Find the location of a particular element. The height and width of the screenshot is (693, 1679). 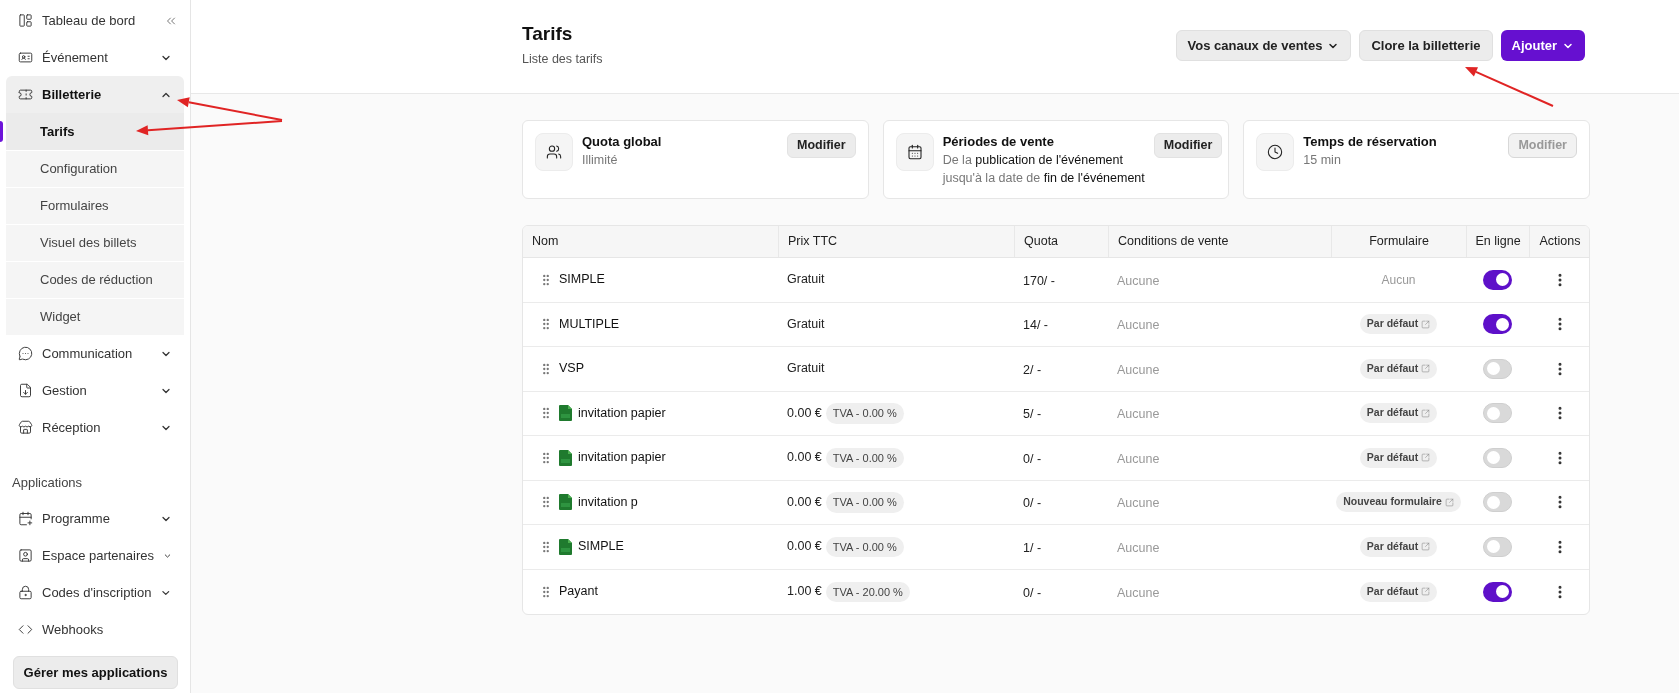

nav-item: Webhooks is located at coordinates (95, 629).